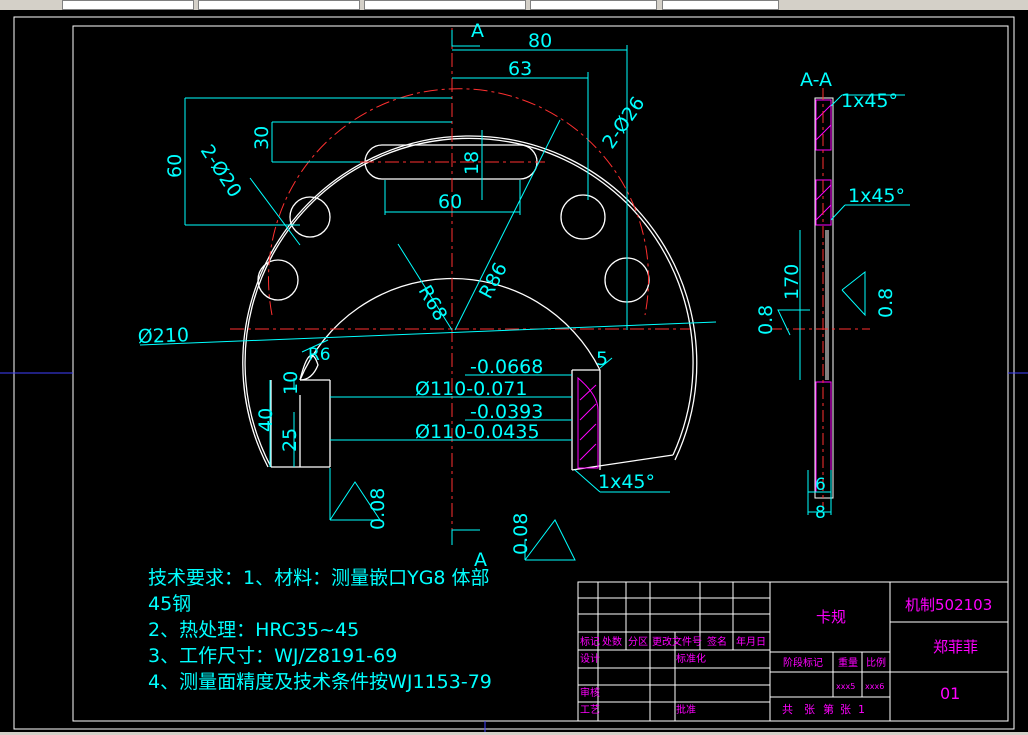 The width and height of the screenshot is (1028, 735). Describe the element at coordinates (291, 383) in the screenshot. I see `dim-10: 10` at that location.